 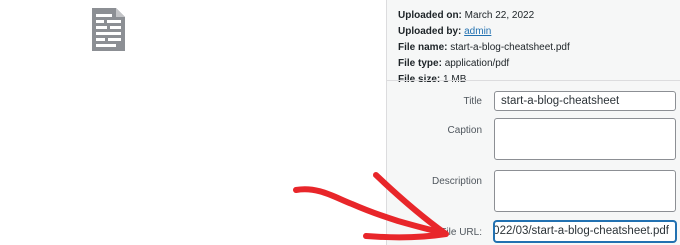 I want to click on description-label: Description, so click(x=456, y=181).